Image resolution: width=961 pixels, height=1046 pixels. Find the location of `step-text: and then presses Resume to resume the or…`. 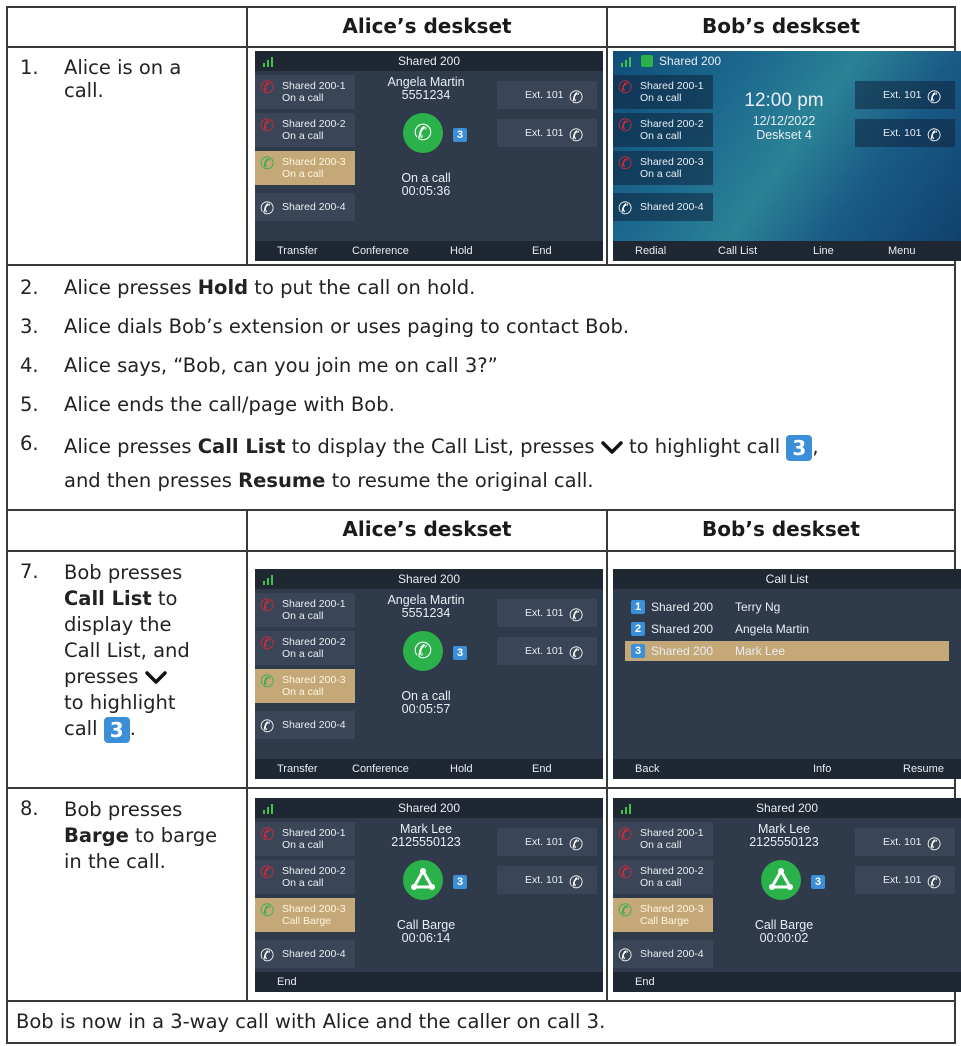

step-text: and then presses Resume to resume the or… is located at coordinates (329, 480).